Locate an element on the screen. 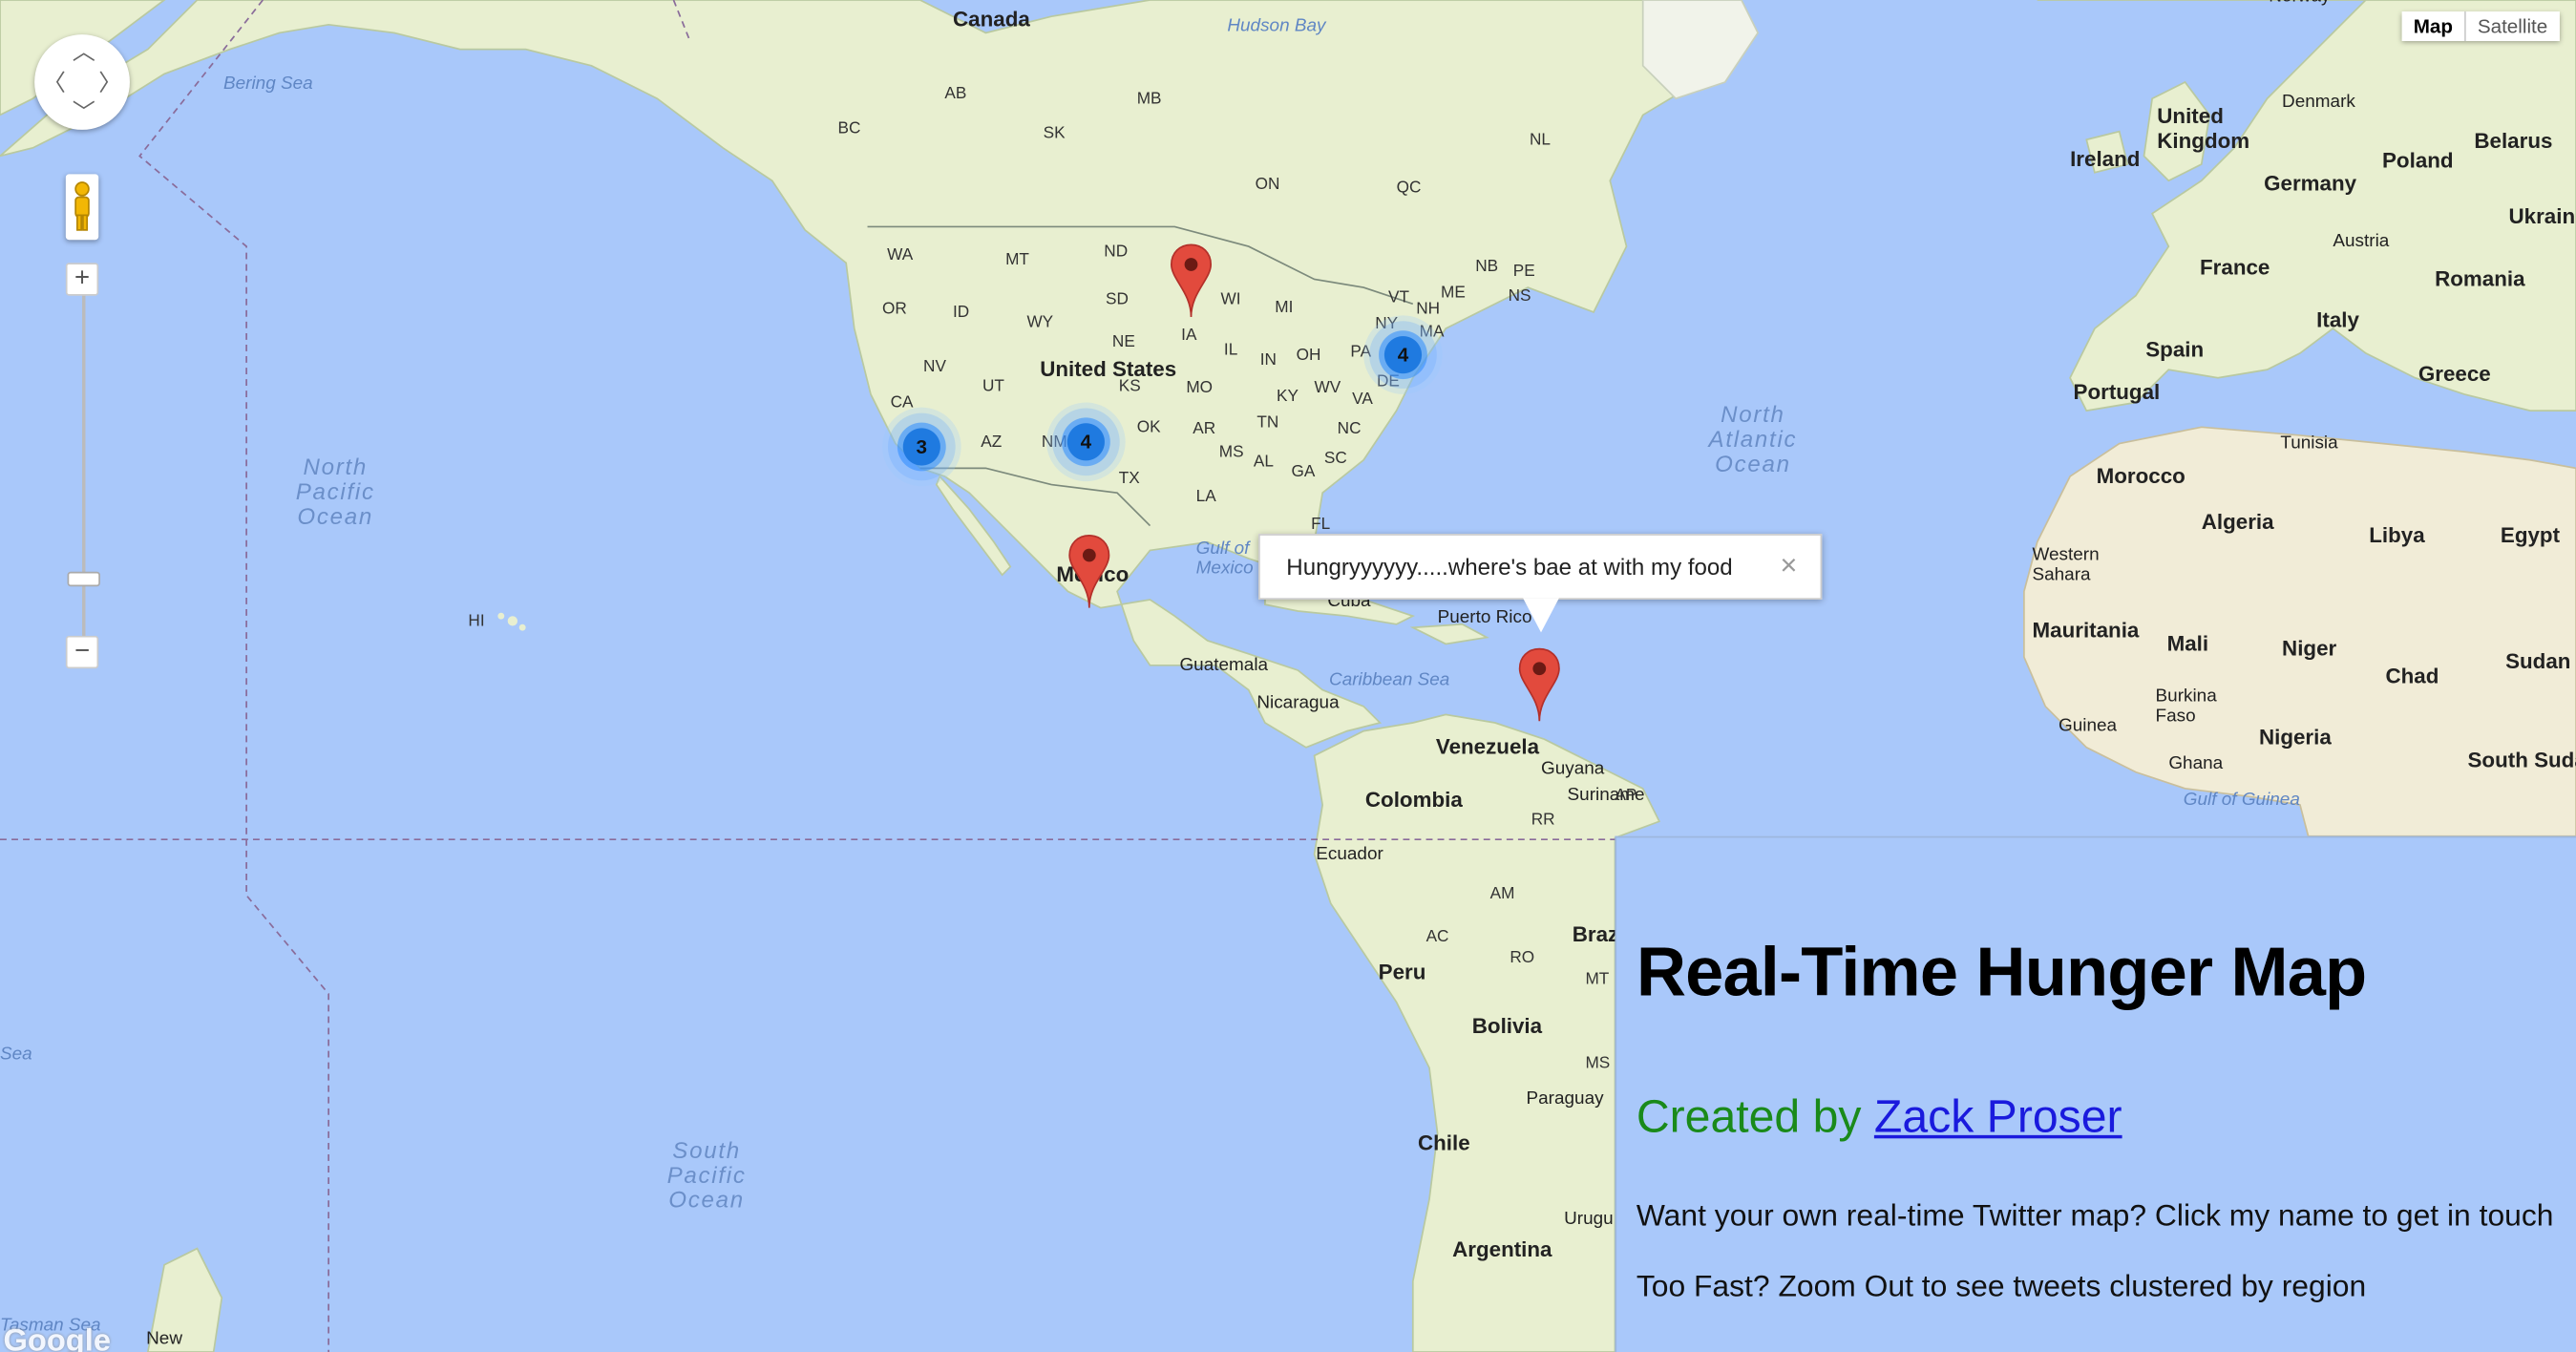 The image size is (2576, 1352). google-logo: Google is located at coordinates (57, 1337).